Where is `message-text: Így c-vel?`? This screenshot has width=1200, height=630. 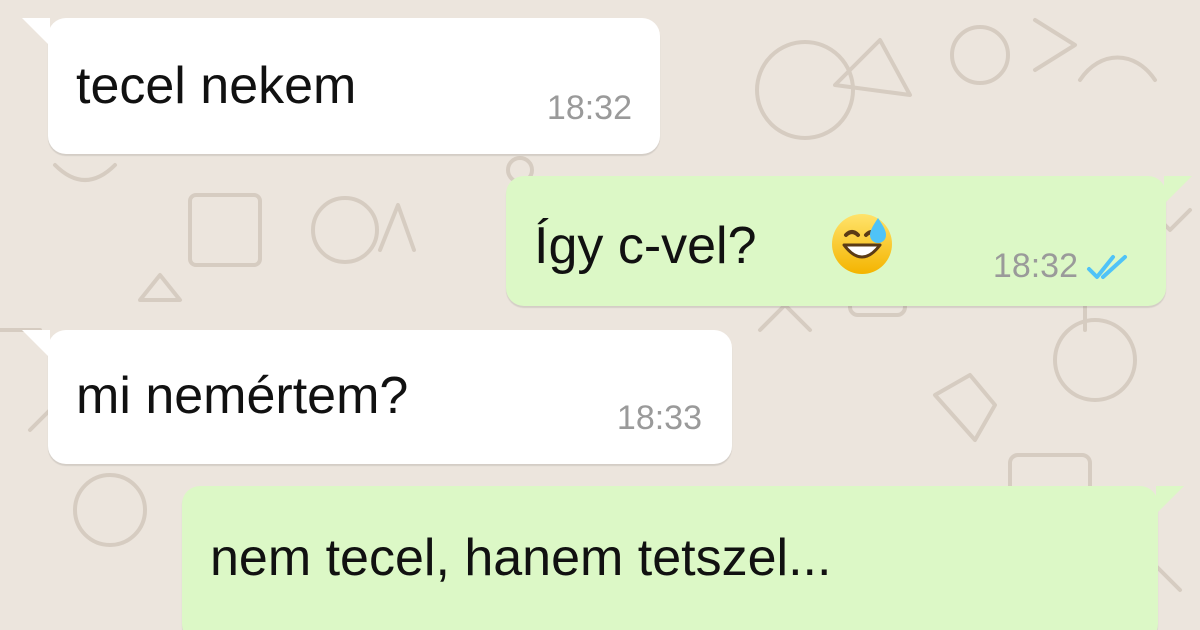
message-text: Így c-vel? is located at coordinates (645, 246).